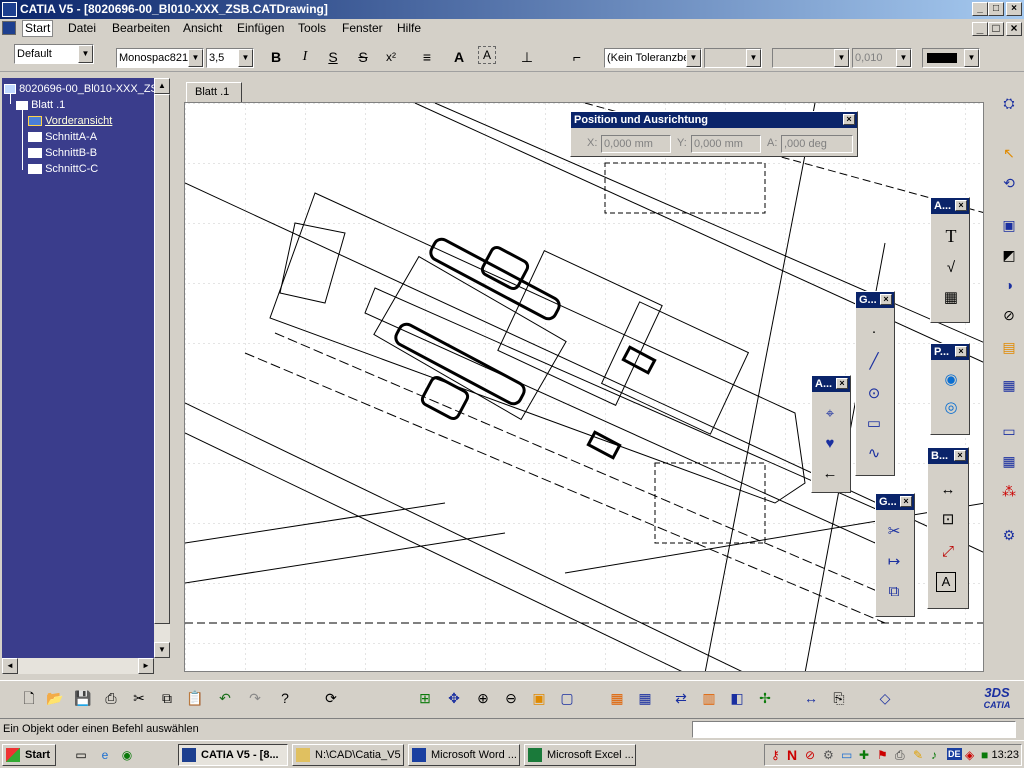  What do you see at coordinates (882, 58) in the screenshot?
I see `precision-combo: 0,010 ▼` at bounding box center [882, 58].